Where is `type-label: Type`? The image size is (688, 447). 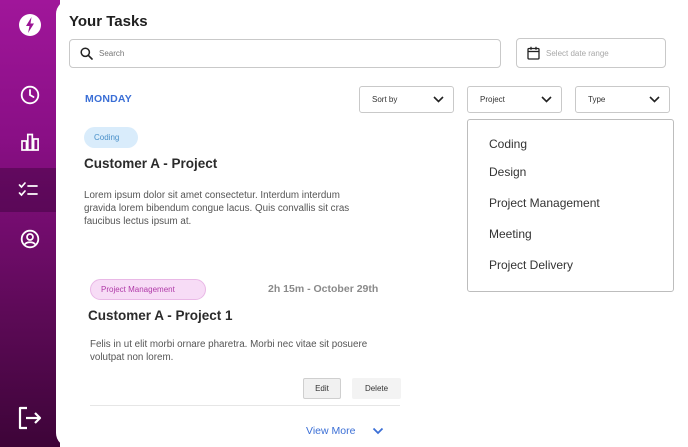 type-label: Type is located at coordinates (597, 99).